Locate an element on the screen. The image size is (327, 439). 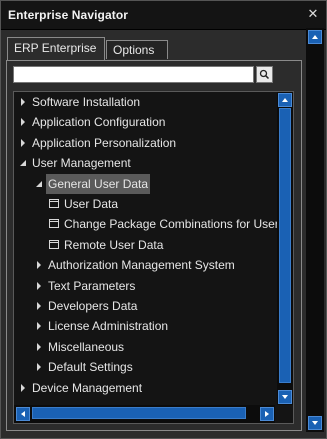
tree-item-label: Software Installation is located at coordinates (86, 102).